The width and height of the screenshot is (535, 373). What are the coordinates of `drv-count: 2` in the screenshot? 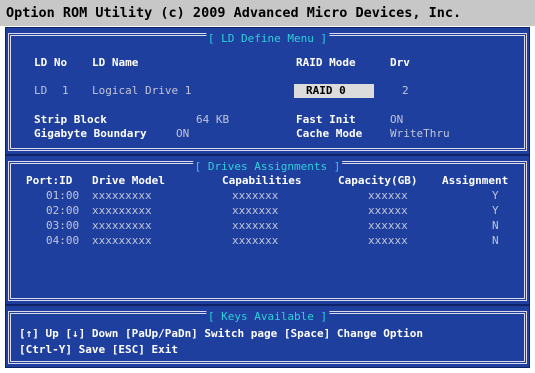 It's located at (405, 90).